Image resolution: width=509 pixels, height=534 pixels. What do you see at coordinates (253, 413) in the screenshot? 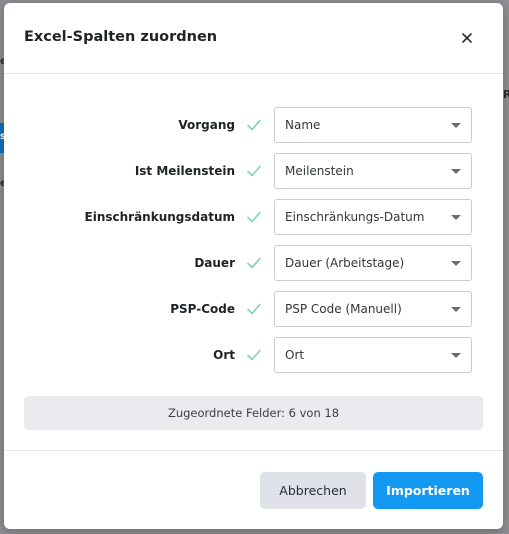
I see `mapped-fields-status: Zugeordnete Felder: 6 von 18` at bounding box center [253, 413].